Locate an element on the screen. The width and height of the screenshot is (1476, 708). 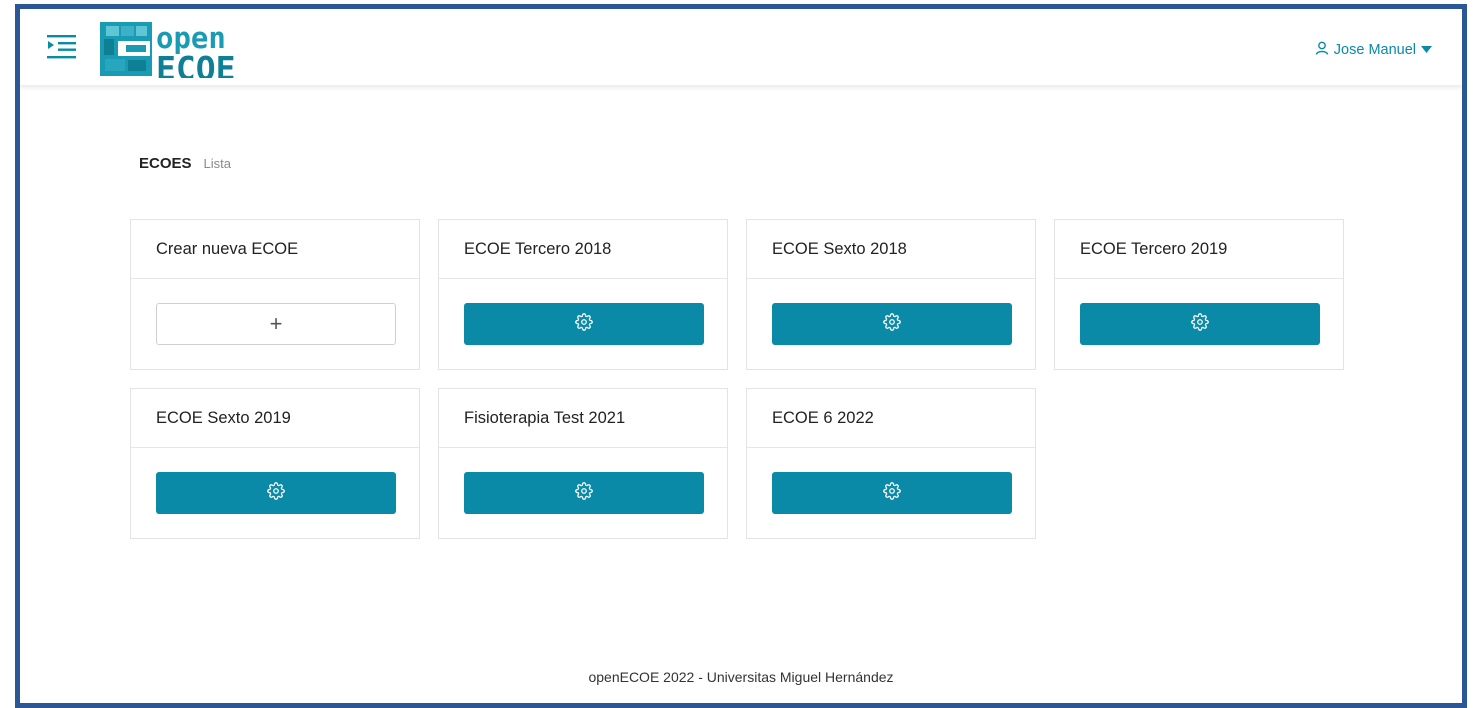
card-title: ECOE 6 2022 is located at coordinates (891, 418).